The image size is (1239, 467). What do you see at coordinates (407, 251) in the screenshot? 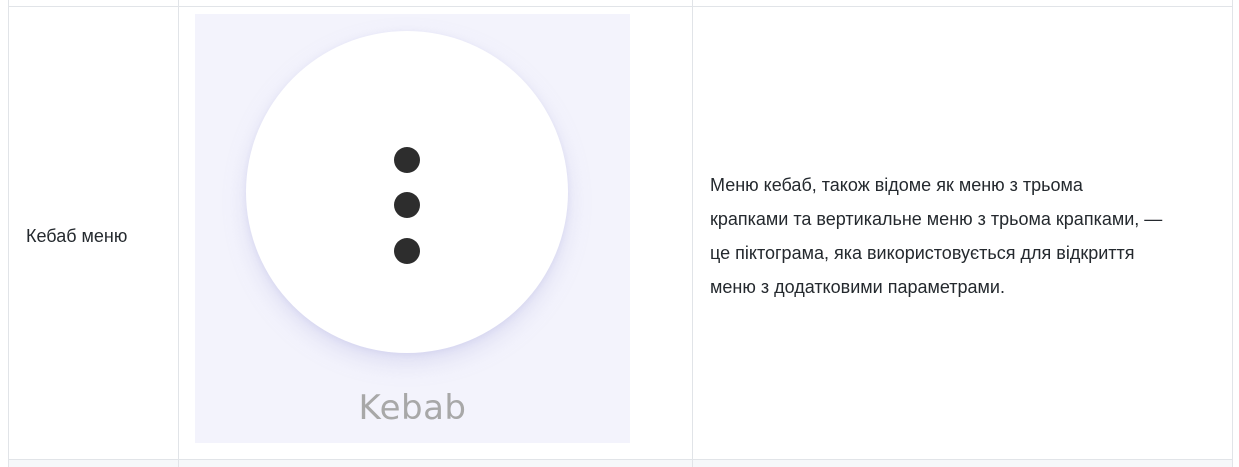
I see `kebab-dot-bottom` at bounding box center [407, 251].